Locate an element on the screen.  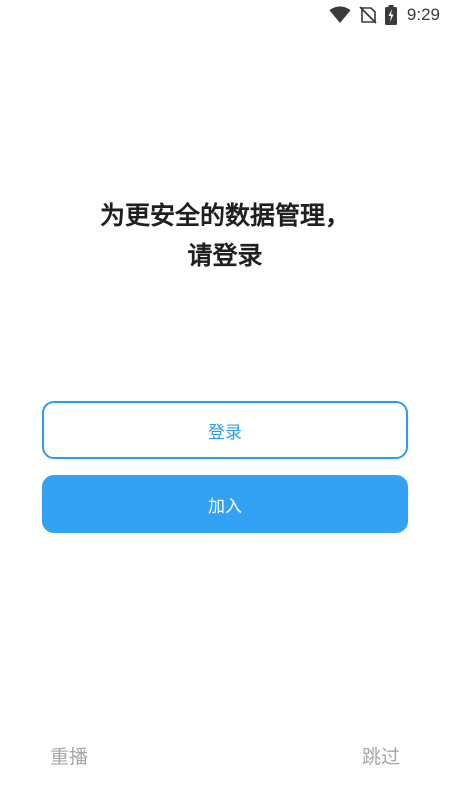
headline-line-2: 请登录 is located at coordinates (225, 255).